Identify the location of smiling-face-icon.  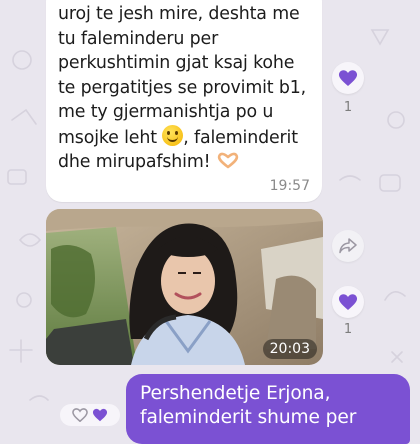
(173, 135).